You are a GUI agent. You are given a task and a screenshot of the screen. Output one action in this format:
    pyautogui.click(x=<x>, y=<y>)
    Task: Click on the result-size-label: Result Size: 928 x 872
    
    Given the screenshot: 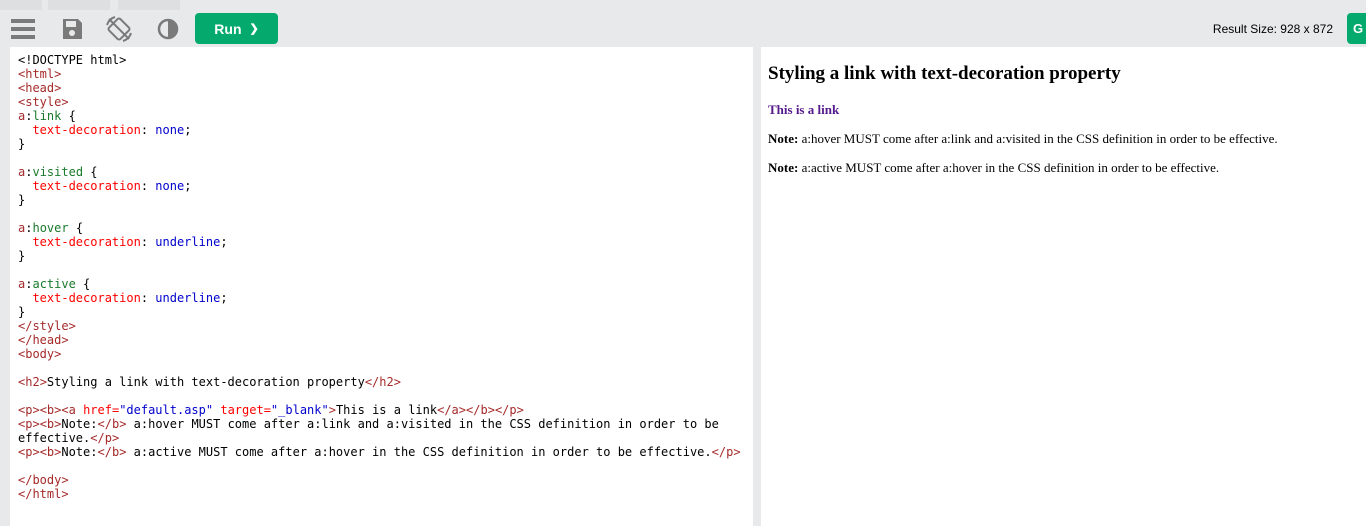 What is the action you would take?
    pyautogui.click(x=1272, y=29)
    